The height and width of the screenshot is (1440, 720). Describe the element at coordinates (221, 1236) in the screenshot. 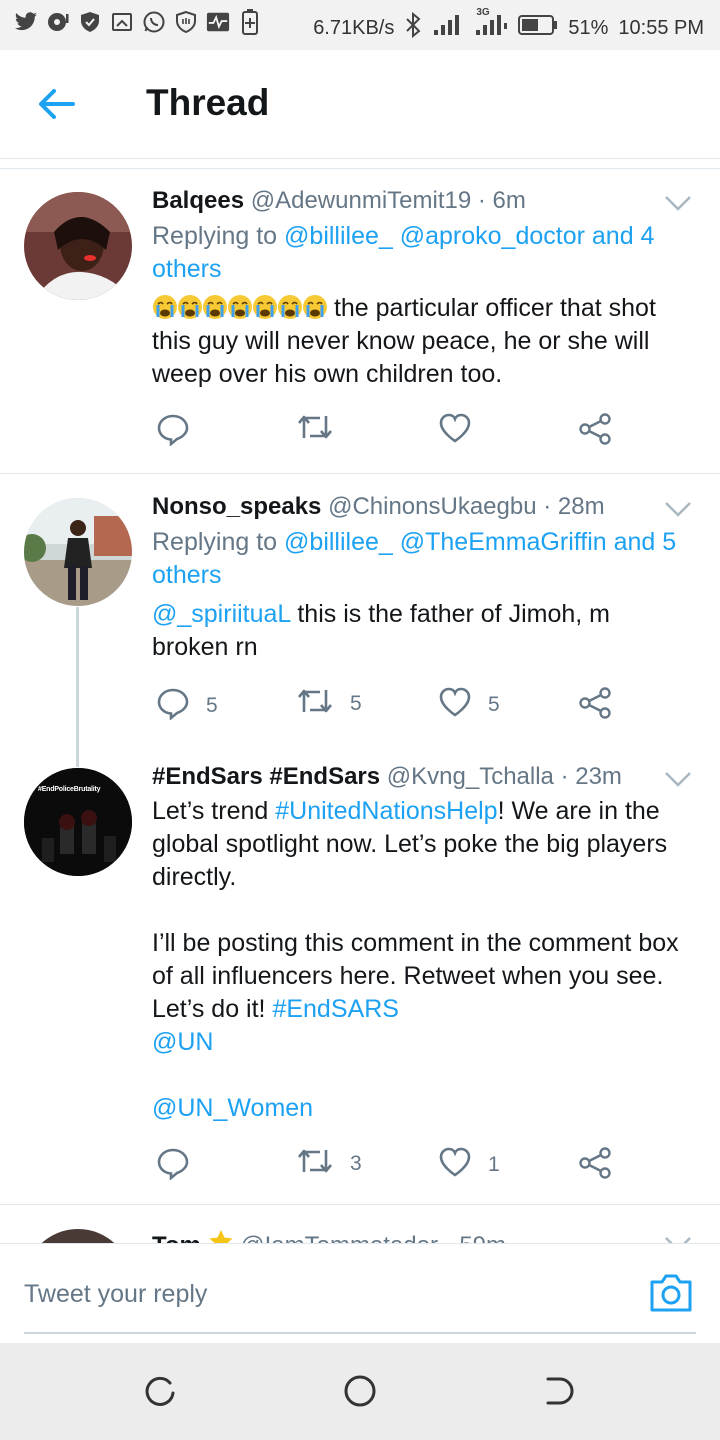

I see `star-icon` at that location.